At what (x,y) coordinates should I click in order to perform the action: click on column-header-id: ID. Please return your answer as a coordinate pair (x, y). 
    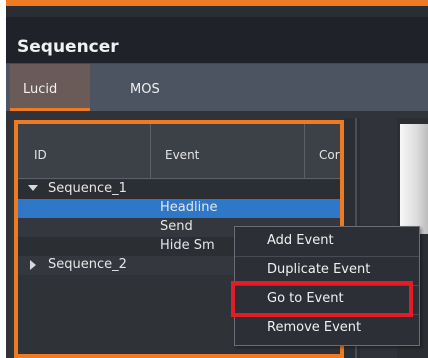
    Looking at the image, I should click on (84, 151).